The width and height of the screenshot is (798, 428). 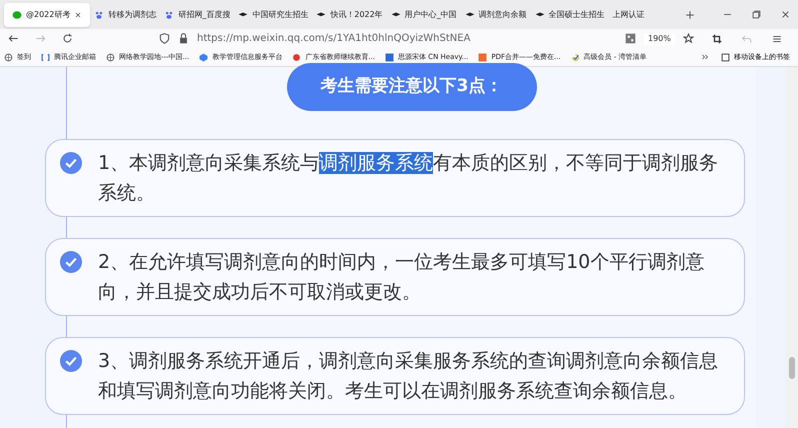 What do you see at coordinates (349, 14) in the screenshot?
I see `browser-tab: 快讯！2022年` at bounding box center [349, 14].